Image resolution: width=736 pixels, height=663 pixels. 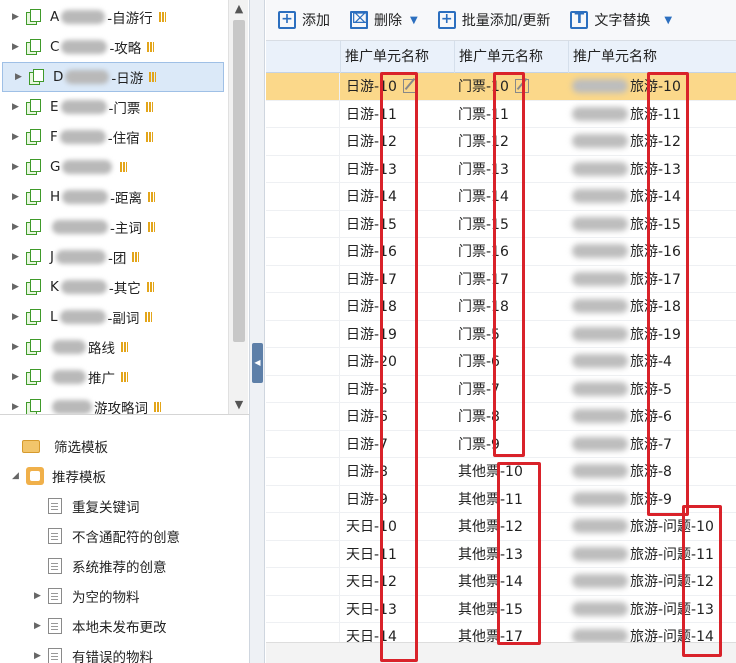 What do you see at coordinates (483, 169) in the screenshot?
I see `table-cell: 门票-13` at bounding box center [483, 169].